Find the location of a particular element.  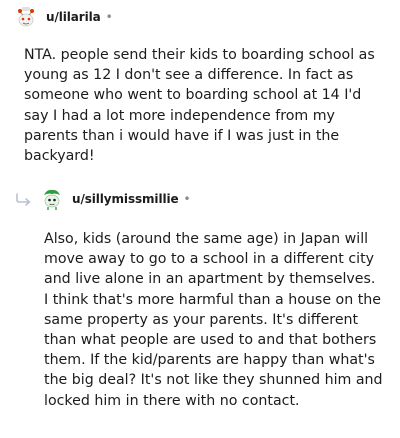

comment-header: u/sillymissmillie • is located at coordinates (102, 199).